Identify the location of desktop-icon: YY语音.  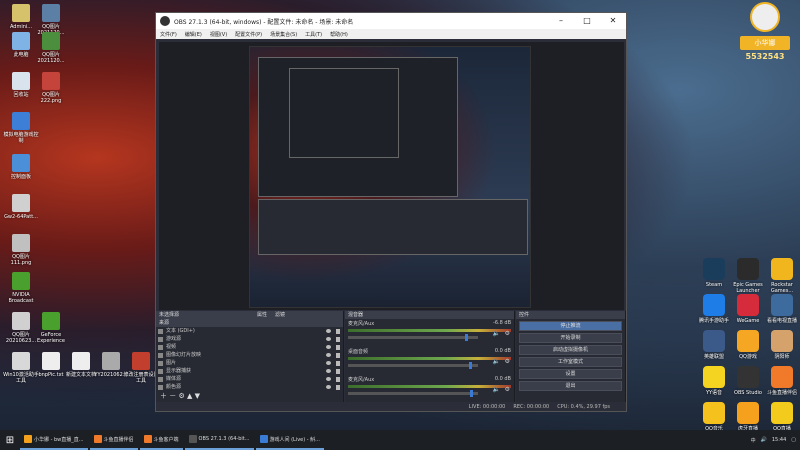
(714, 381).